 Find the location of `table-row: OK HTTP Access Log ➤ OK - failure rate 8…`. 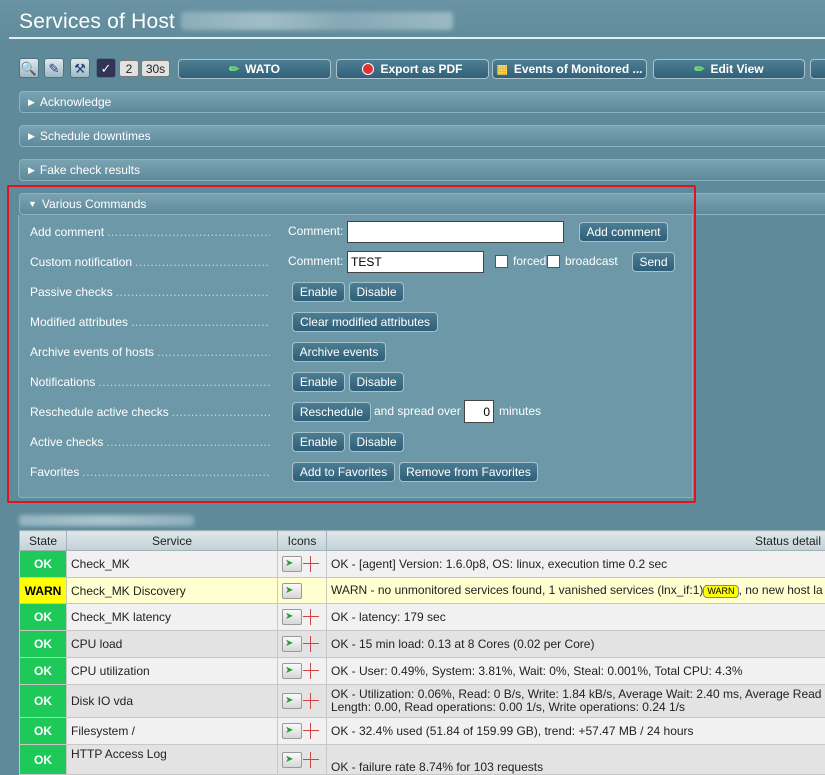

table-row: OK HTTP Access Log ➤ OK - failure rate 8… is located at coordinates (422, 760).